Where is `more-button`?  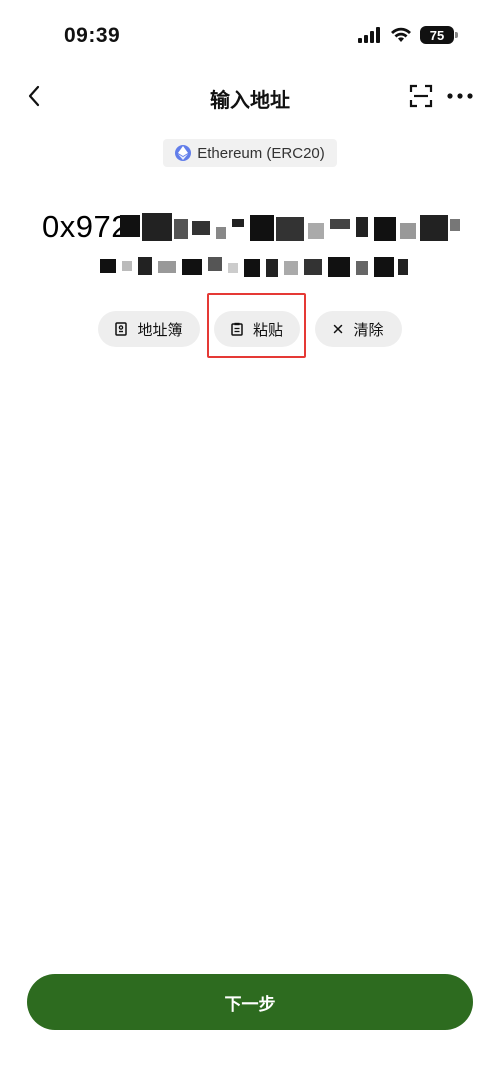
more-button is located at coordinates (460, 96).